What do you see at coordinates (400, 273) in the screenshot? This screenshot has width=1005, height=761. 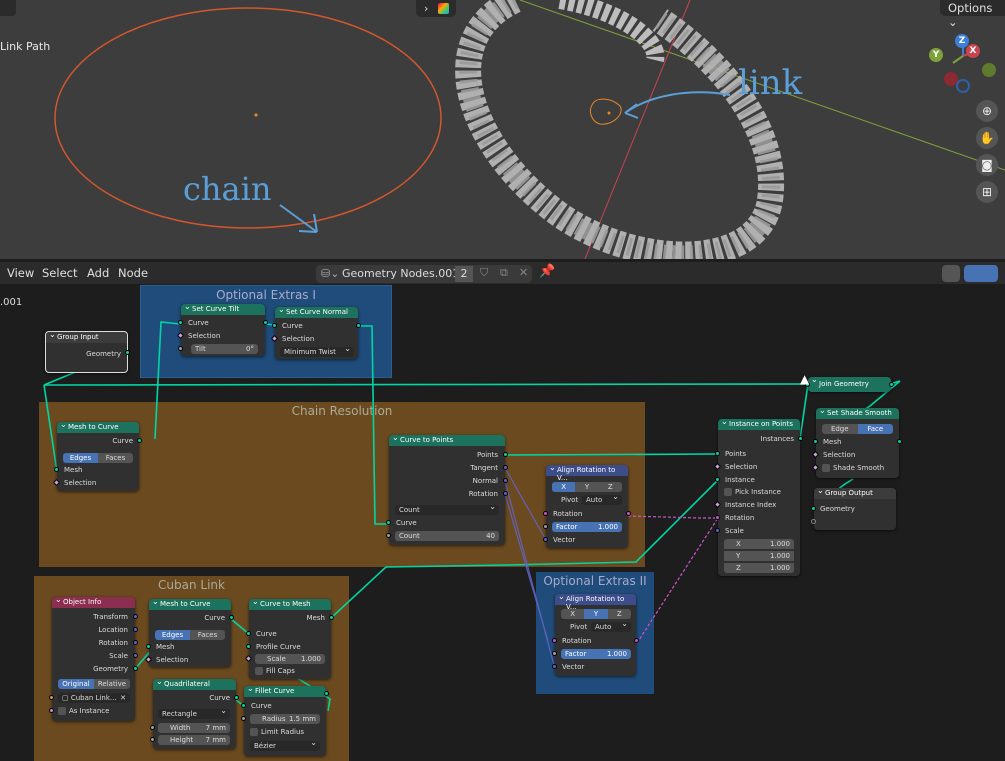 I see `node-tree-name: Geometry Nodes.001` at bounding box center [400, 273].